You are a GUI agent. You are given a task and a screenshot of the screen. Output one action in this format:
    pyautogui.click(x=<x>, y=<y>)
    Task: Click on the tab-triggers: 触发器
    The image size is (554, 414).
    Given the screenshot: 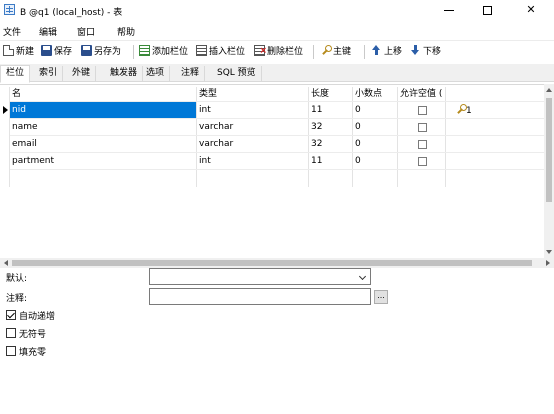 What is the action you would take?
    pyautogui.click(x=124, y=74)
    